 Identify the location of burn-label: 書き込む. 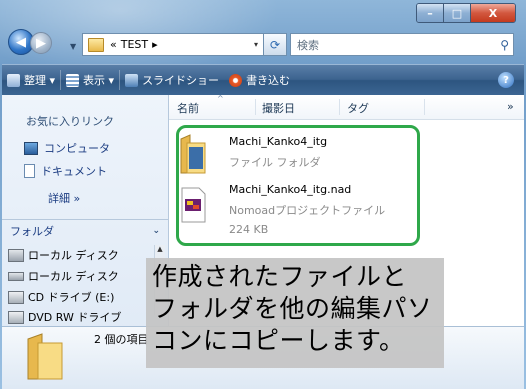
(268, 80).